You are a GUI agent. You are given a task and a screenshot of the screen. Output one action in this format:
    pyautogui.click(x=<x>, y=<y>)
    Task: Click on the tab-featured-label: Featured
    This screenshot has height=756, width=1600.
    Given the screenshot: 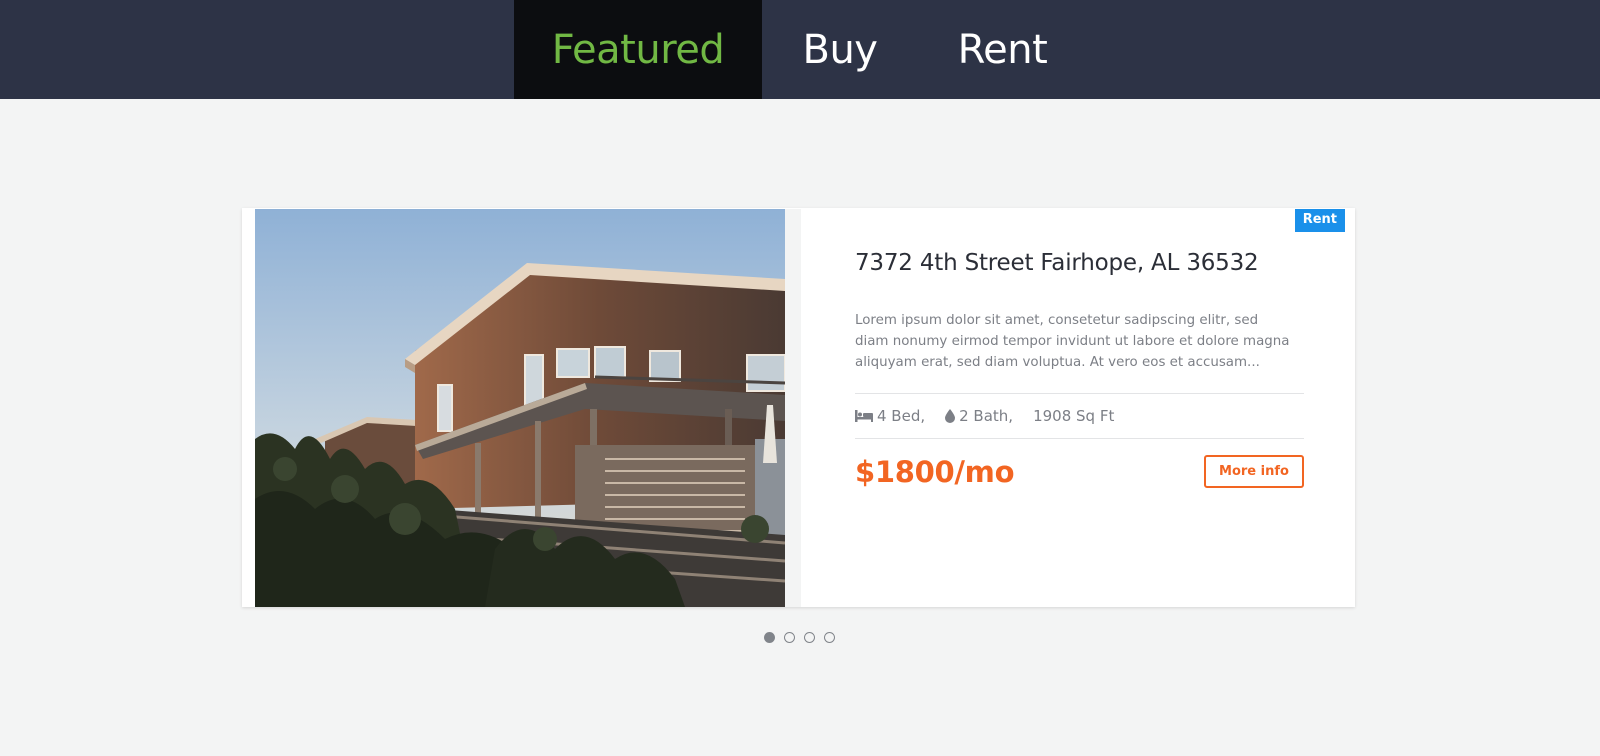 What is the action you would take?
    pyautogui.click(x=638, y=49)
    